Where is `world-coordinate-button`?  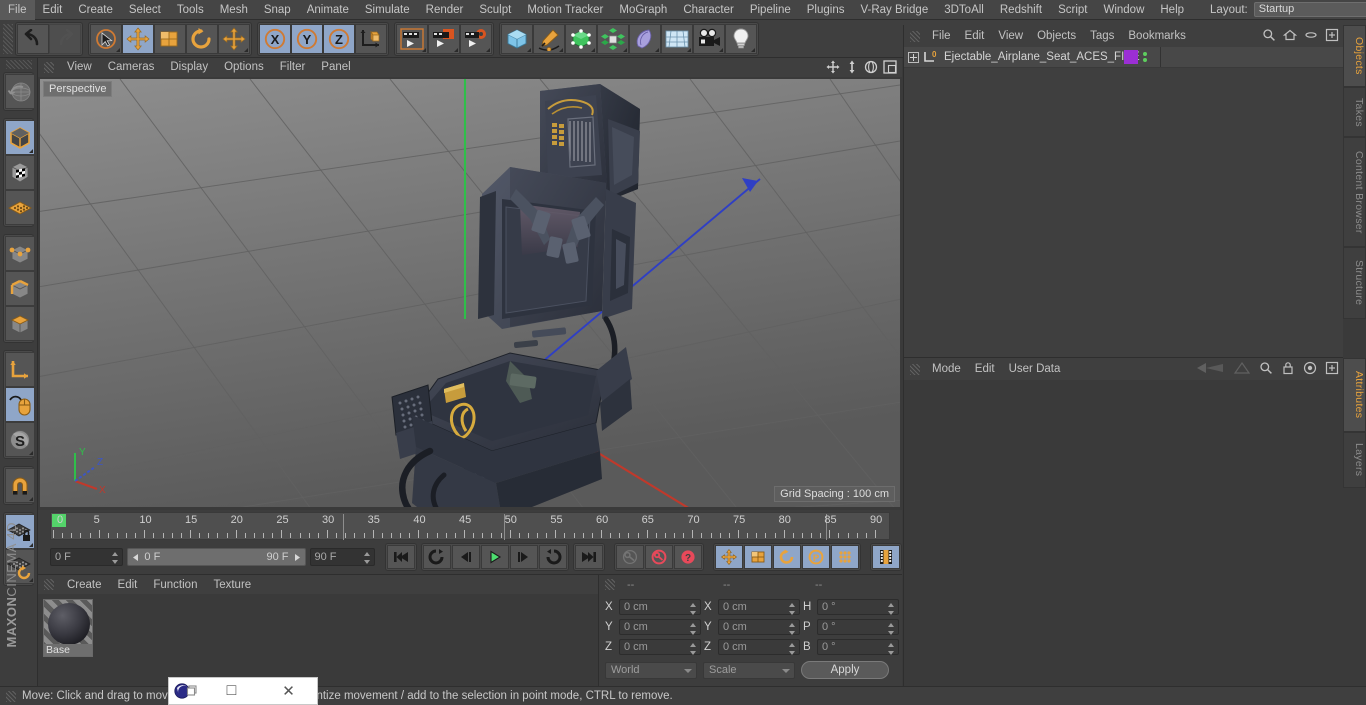
world-coordinate-button is located at coordinates (371, 38).